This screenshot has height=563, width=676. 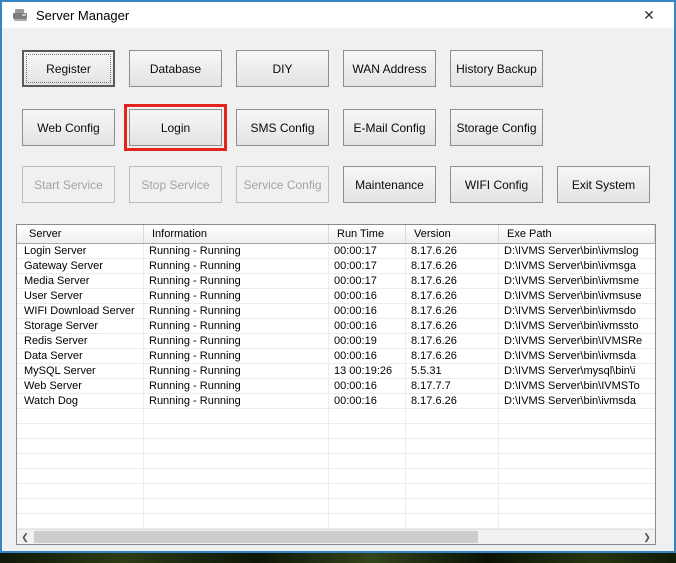 I want to click on app-icon, so click(x=20, y=15).